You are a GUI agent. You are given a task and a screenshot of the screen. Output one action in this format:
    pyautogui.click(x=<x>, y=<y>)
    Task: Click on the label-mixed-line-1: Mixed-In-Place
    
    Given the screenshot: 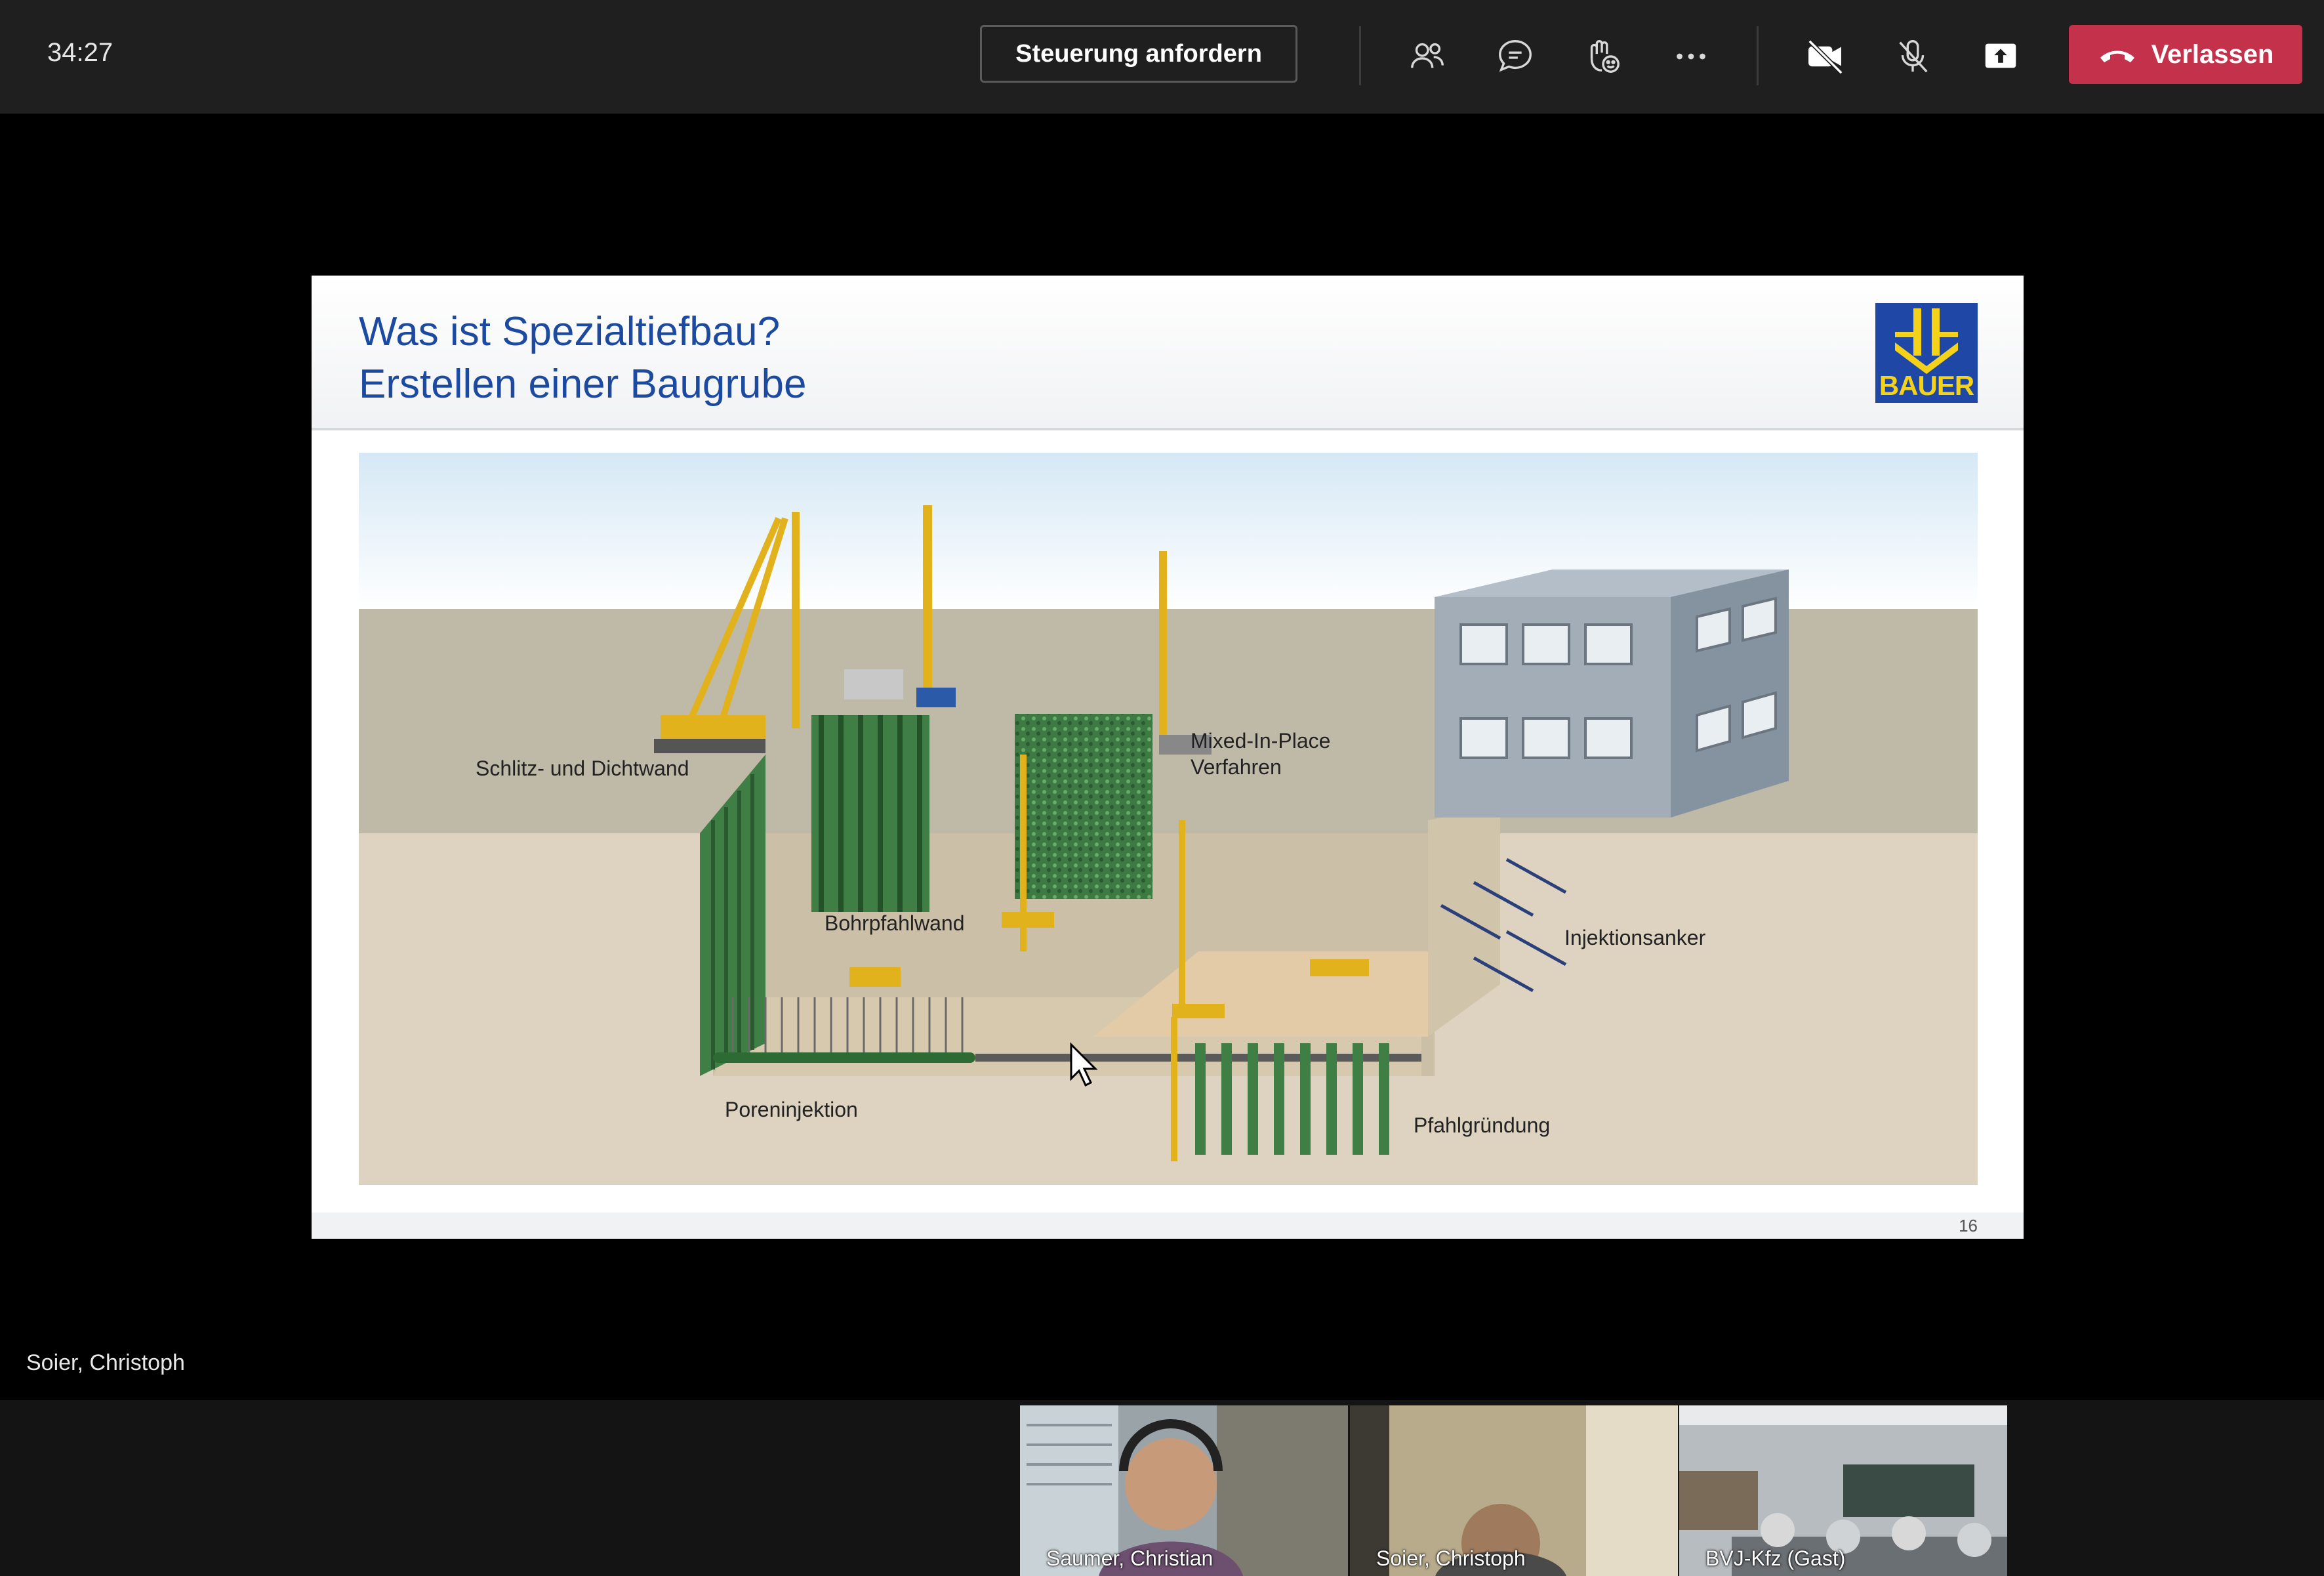 What is the action you would take?
    pyautogui.click(x=1260, y=741)
    